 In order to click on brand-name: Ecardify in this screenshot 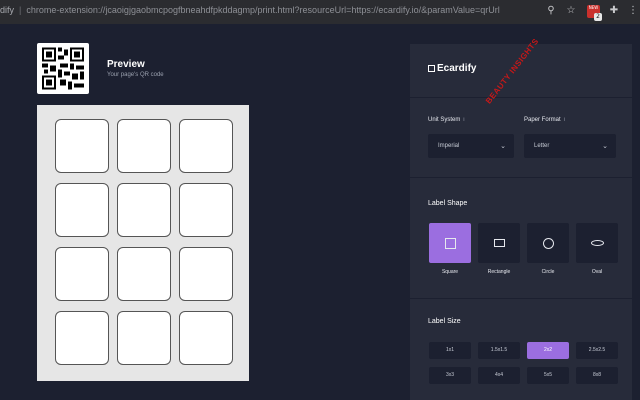, I will do `click(457, 68)`.